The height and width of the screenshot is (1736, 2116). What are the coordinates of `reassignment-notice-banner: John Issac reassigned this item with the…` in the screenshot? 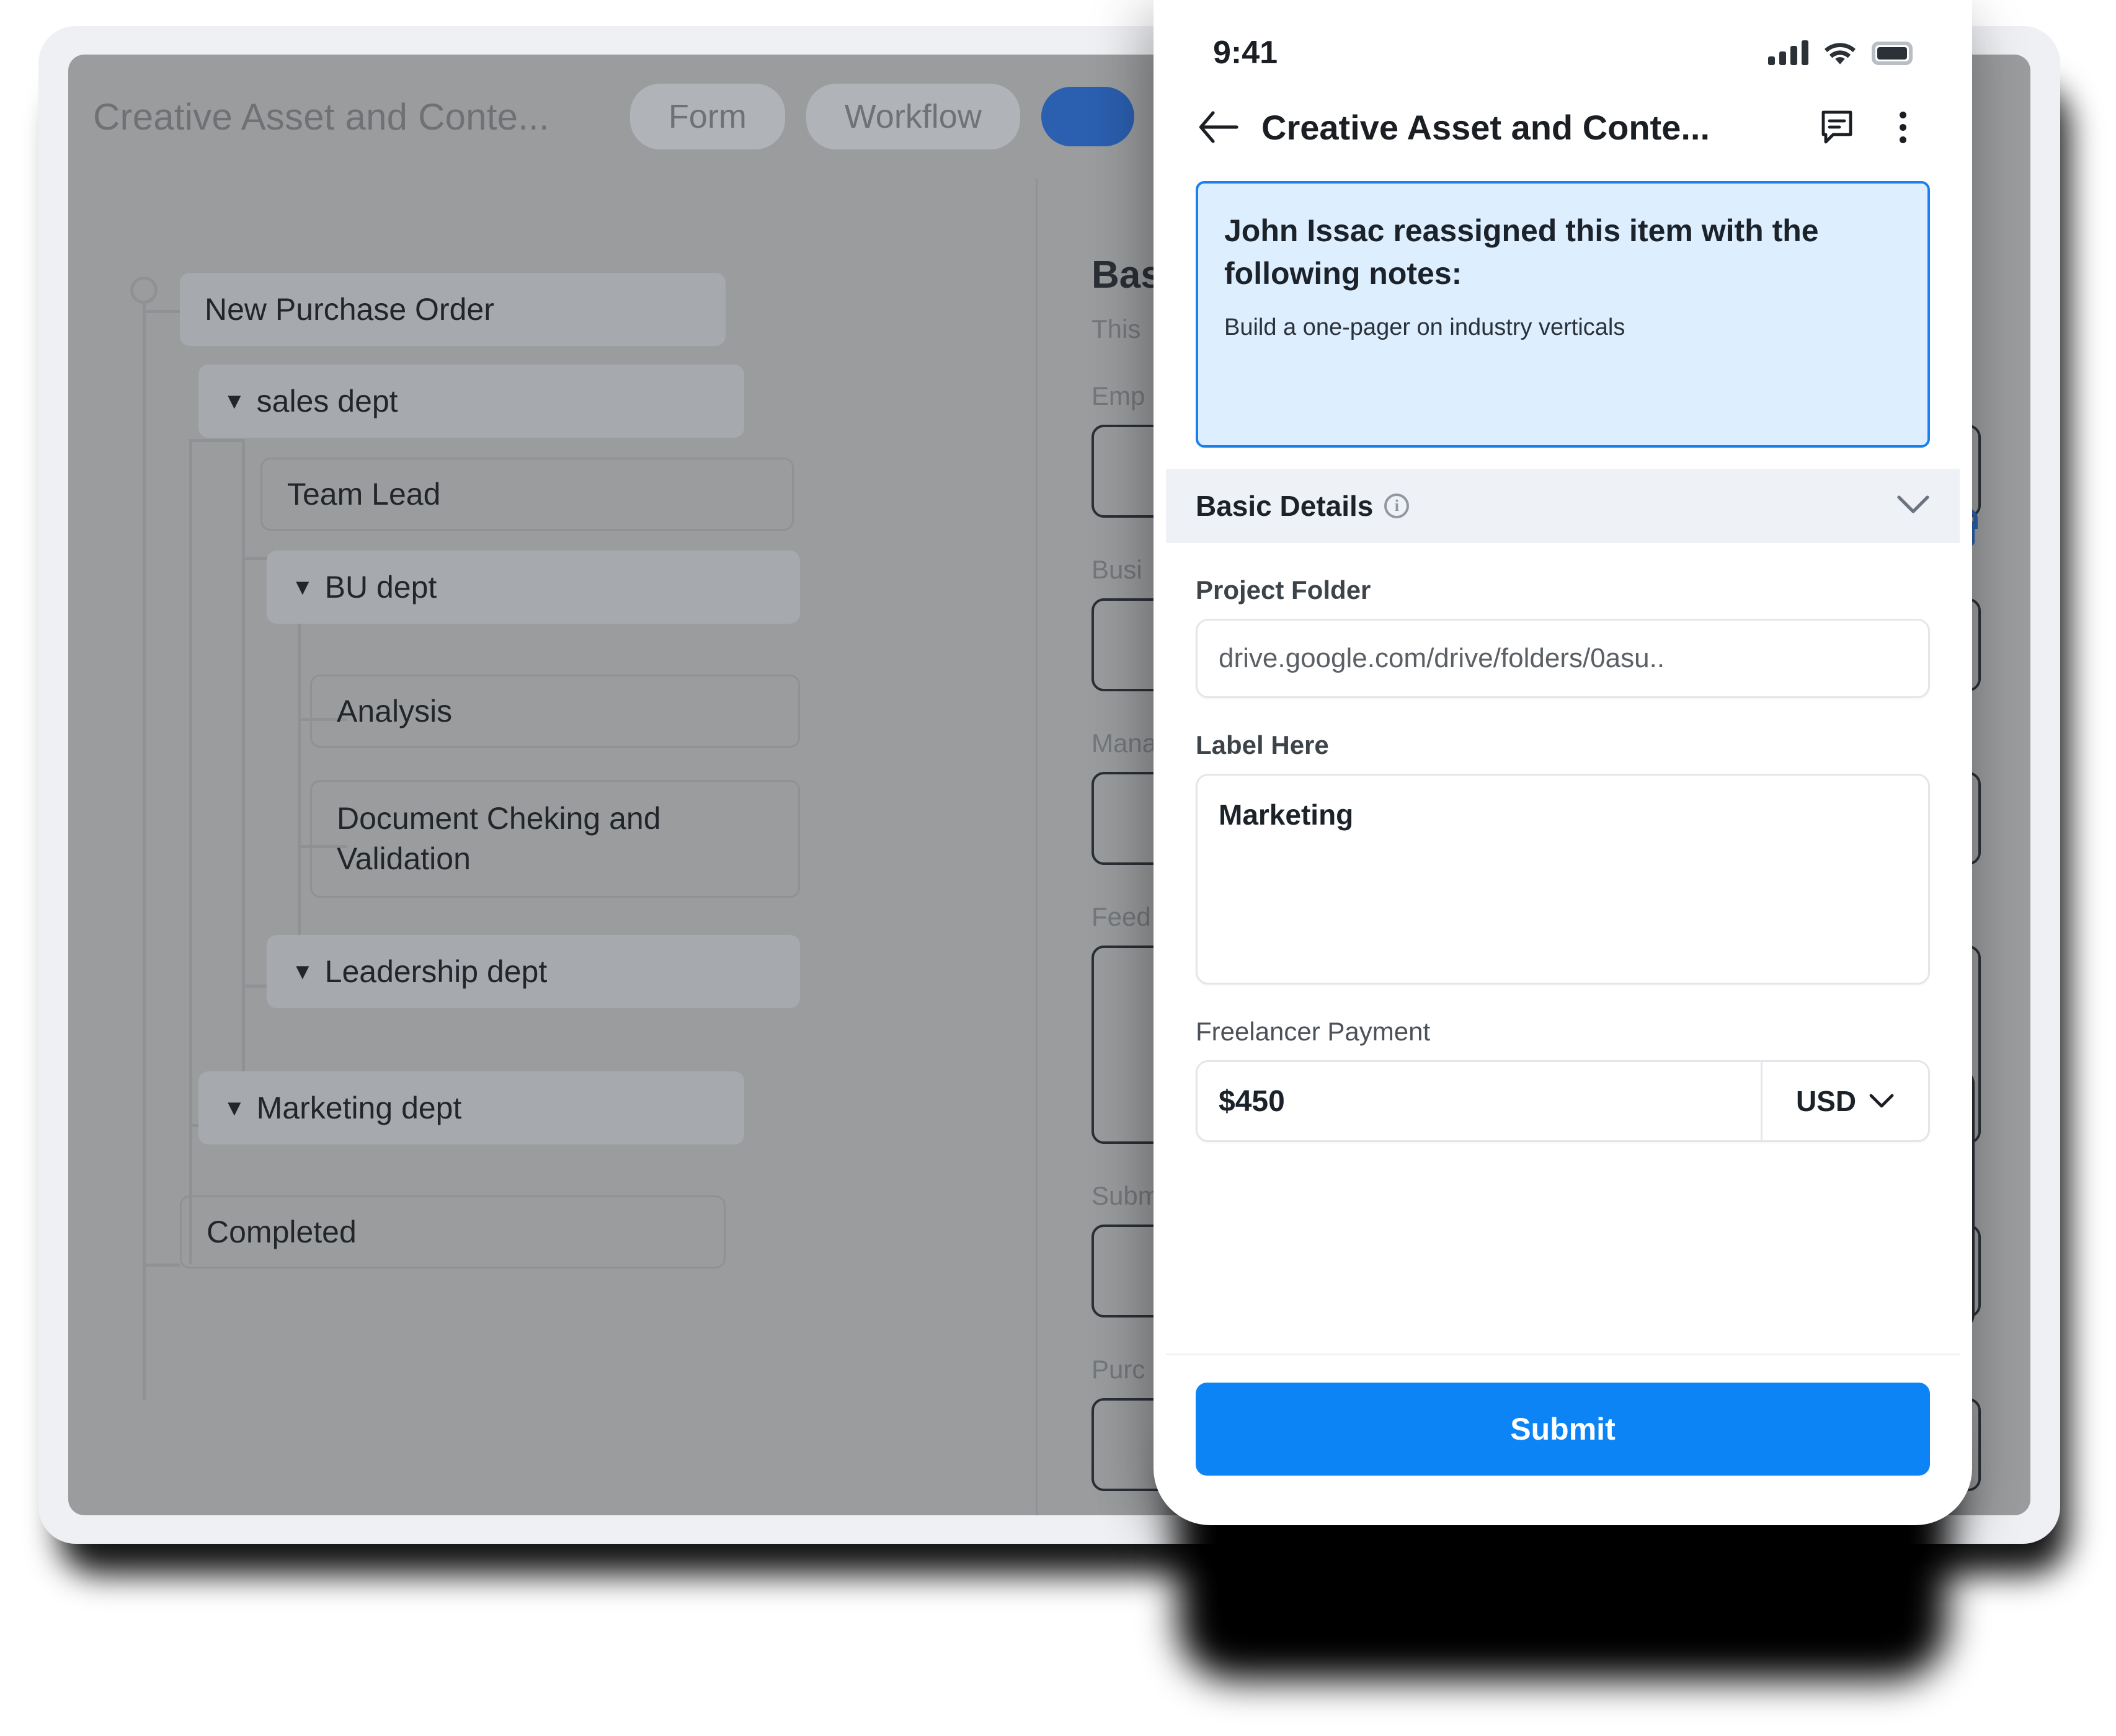 It's located at (1563, 314).